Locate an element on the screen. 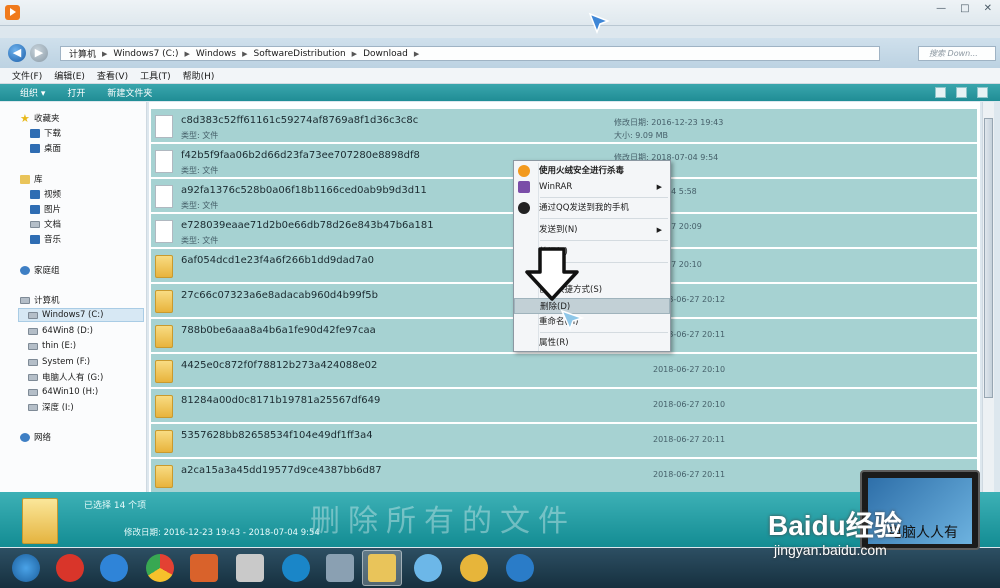  window-controls: — □ ✕ is located at coordinates (964, 8).